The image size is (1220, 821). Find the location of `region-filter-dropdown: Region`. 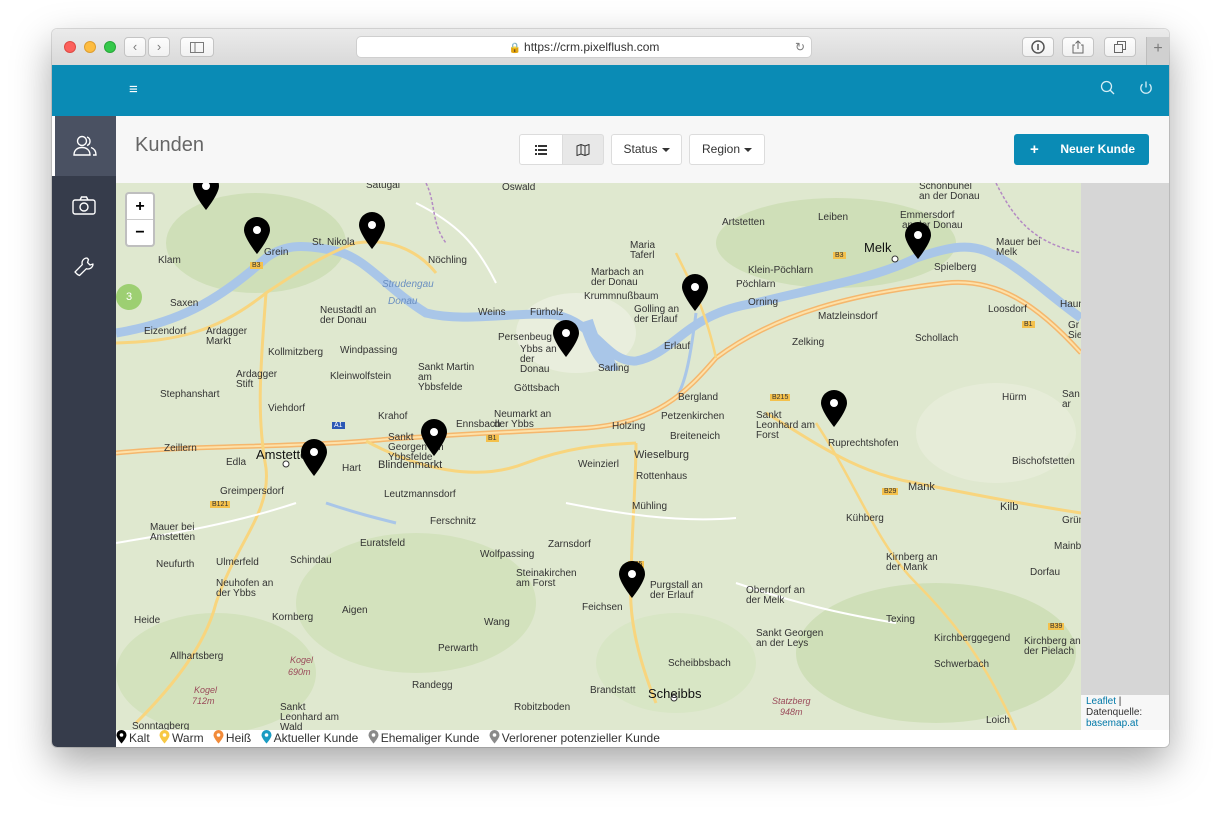

region-filter-dropdown: Region is located at coordinates (727, 149).